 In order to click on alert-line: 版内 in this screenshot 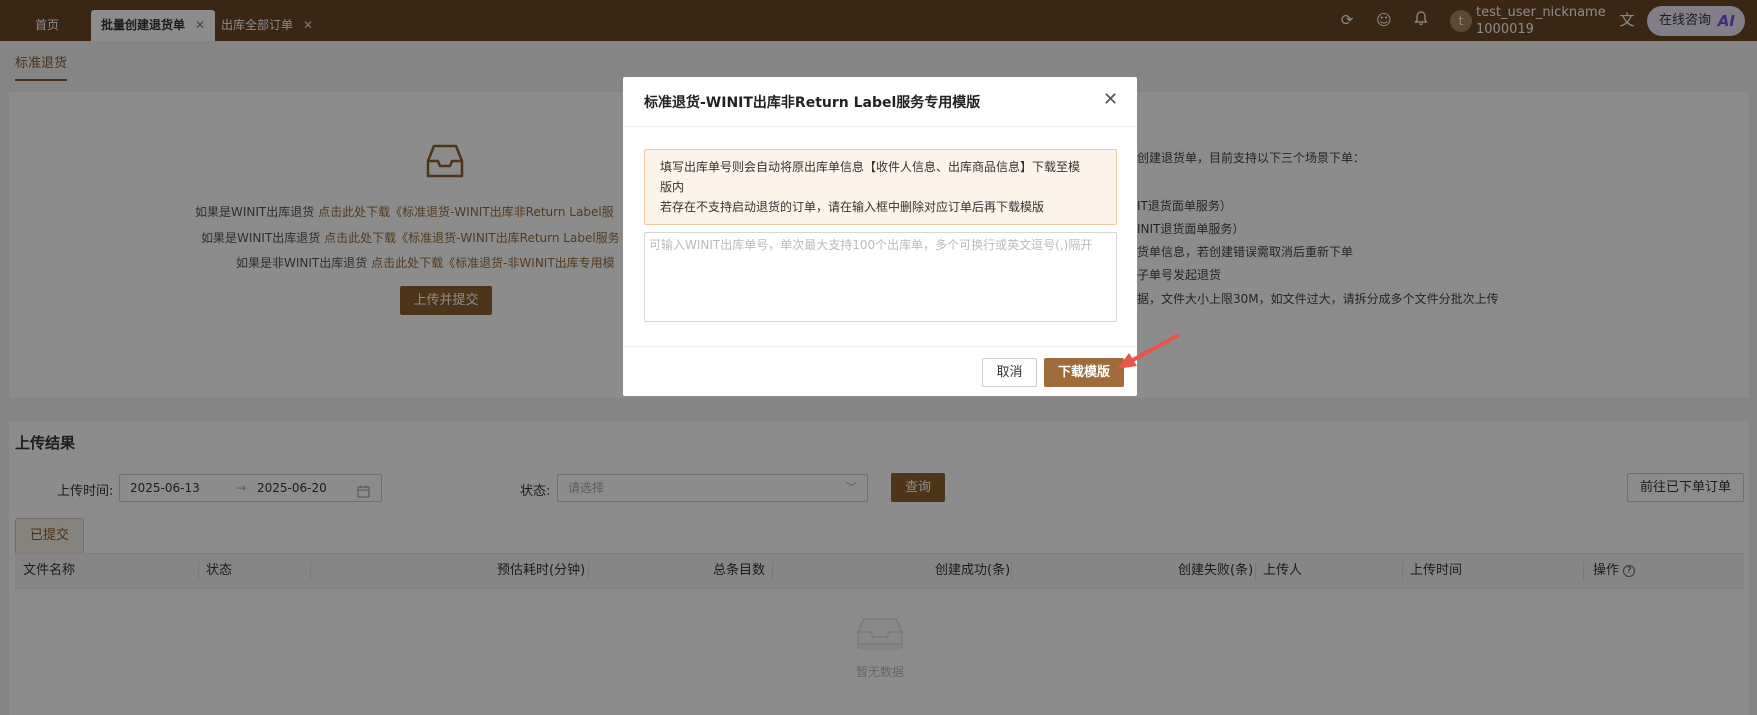, I will do `click(672, 187)`.